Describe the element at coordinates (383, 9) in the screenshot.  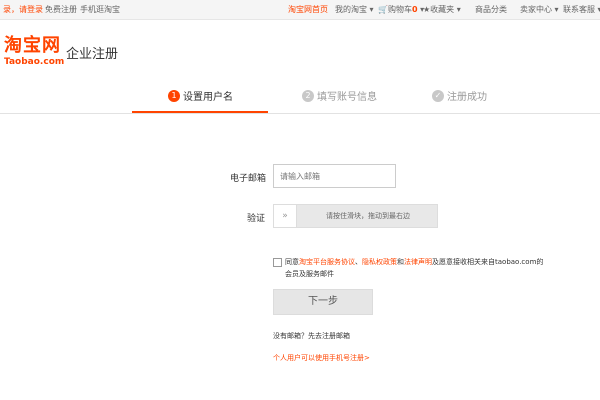
I see `cart-icon: 🛒` at that location.